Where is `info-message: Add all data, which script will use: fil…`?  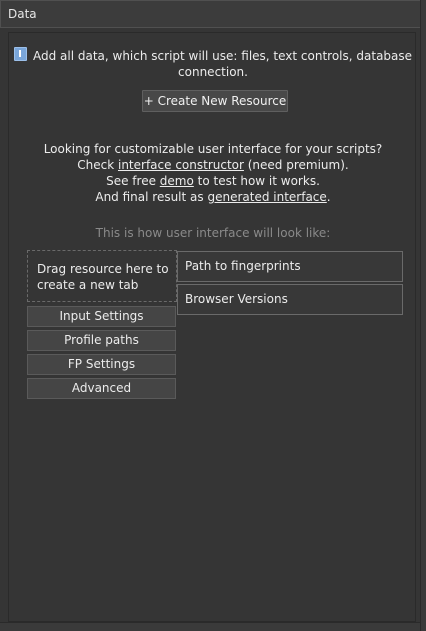 info-message: Add all data, which script will use: fil… is located at coordinates (213, 63).